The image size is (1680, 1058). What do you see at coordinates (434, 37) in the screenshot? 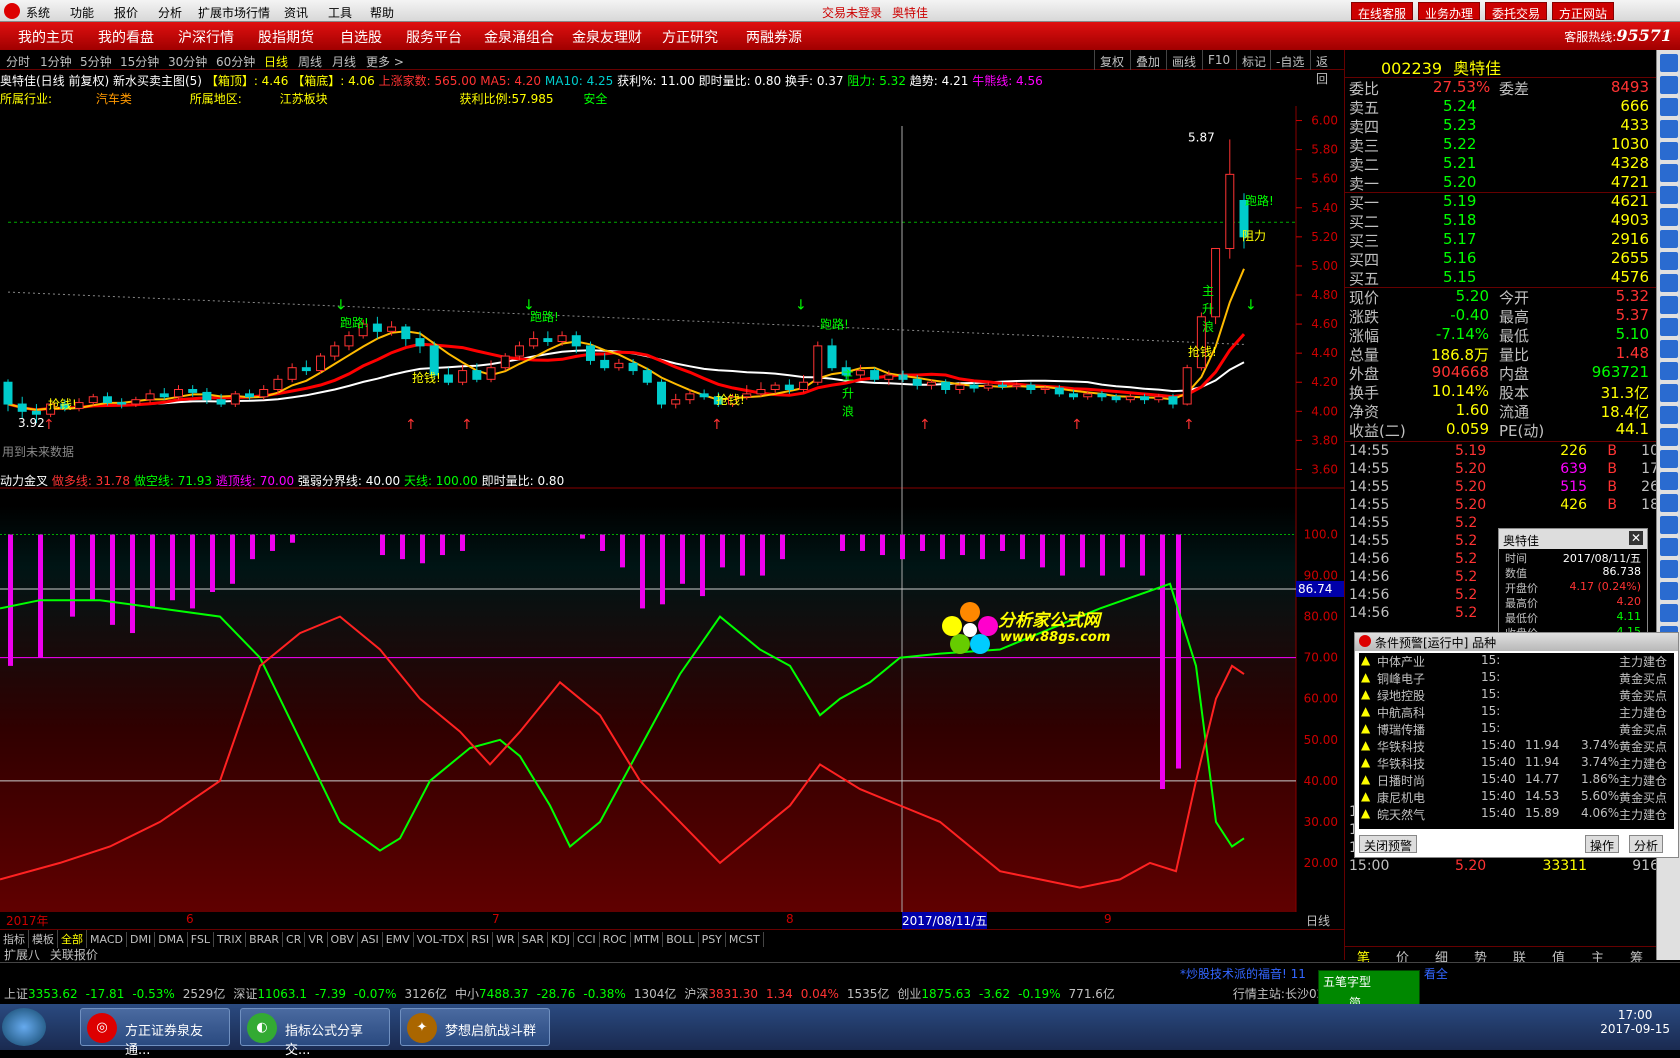
I see `nav-service: 服务平台` at bounding box center [434, 37].